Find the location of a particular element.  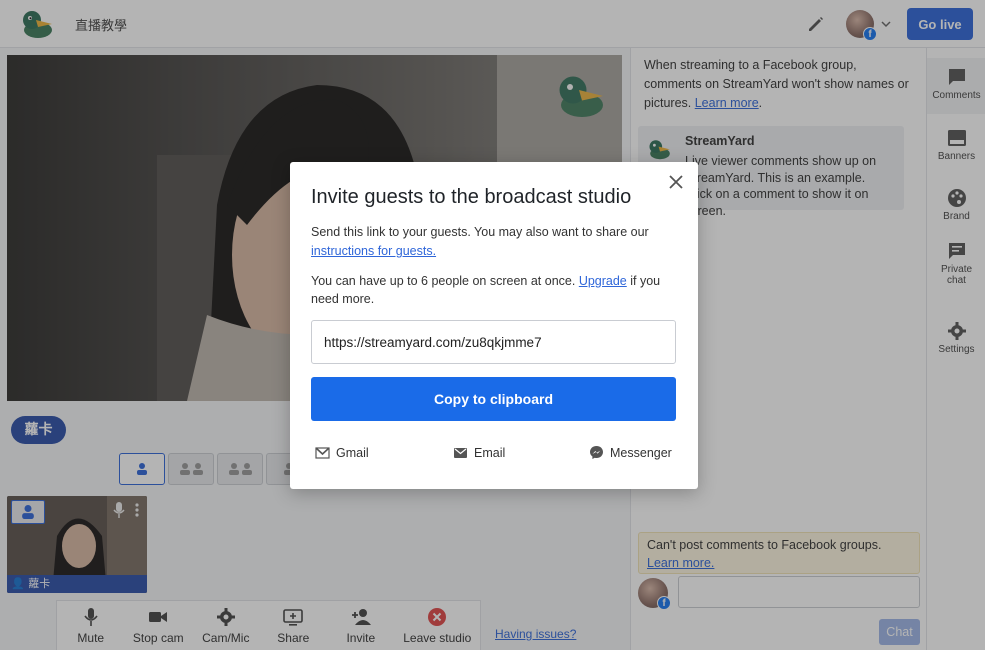

upgrade-link: Upgrade is located at coordinates (603, 281).